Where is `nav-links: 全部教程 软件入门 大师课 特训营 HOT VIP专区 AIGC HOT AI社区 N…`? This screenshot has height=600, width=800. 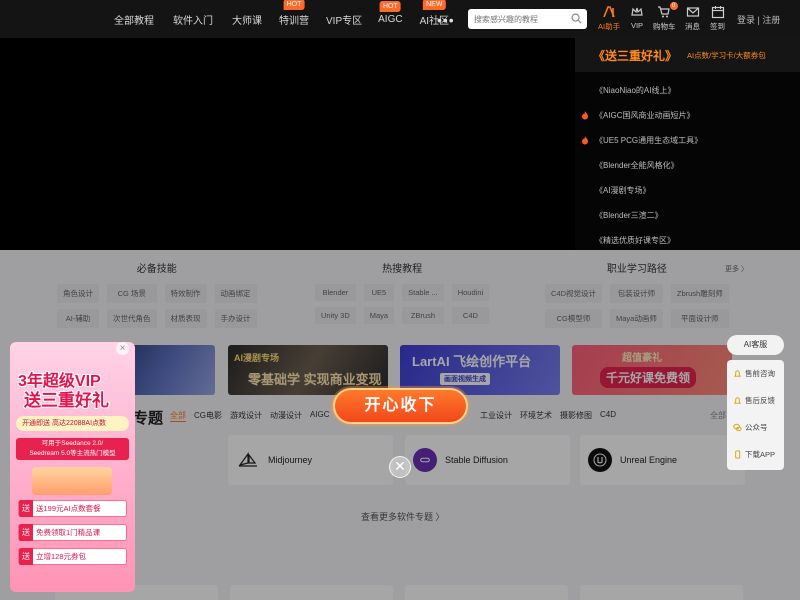 nav-links: 全部教程 软件入门 大师课 特训营 HOT VIP专区 AIGC HOT AI社区 N… is located at coordinates (277, 19).